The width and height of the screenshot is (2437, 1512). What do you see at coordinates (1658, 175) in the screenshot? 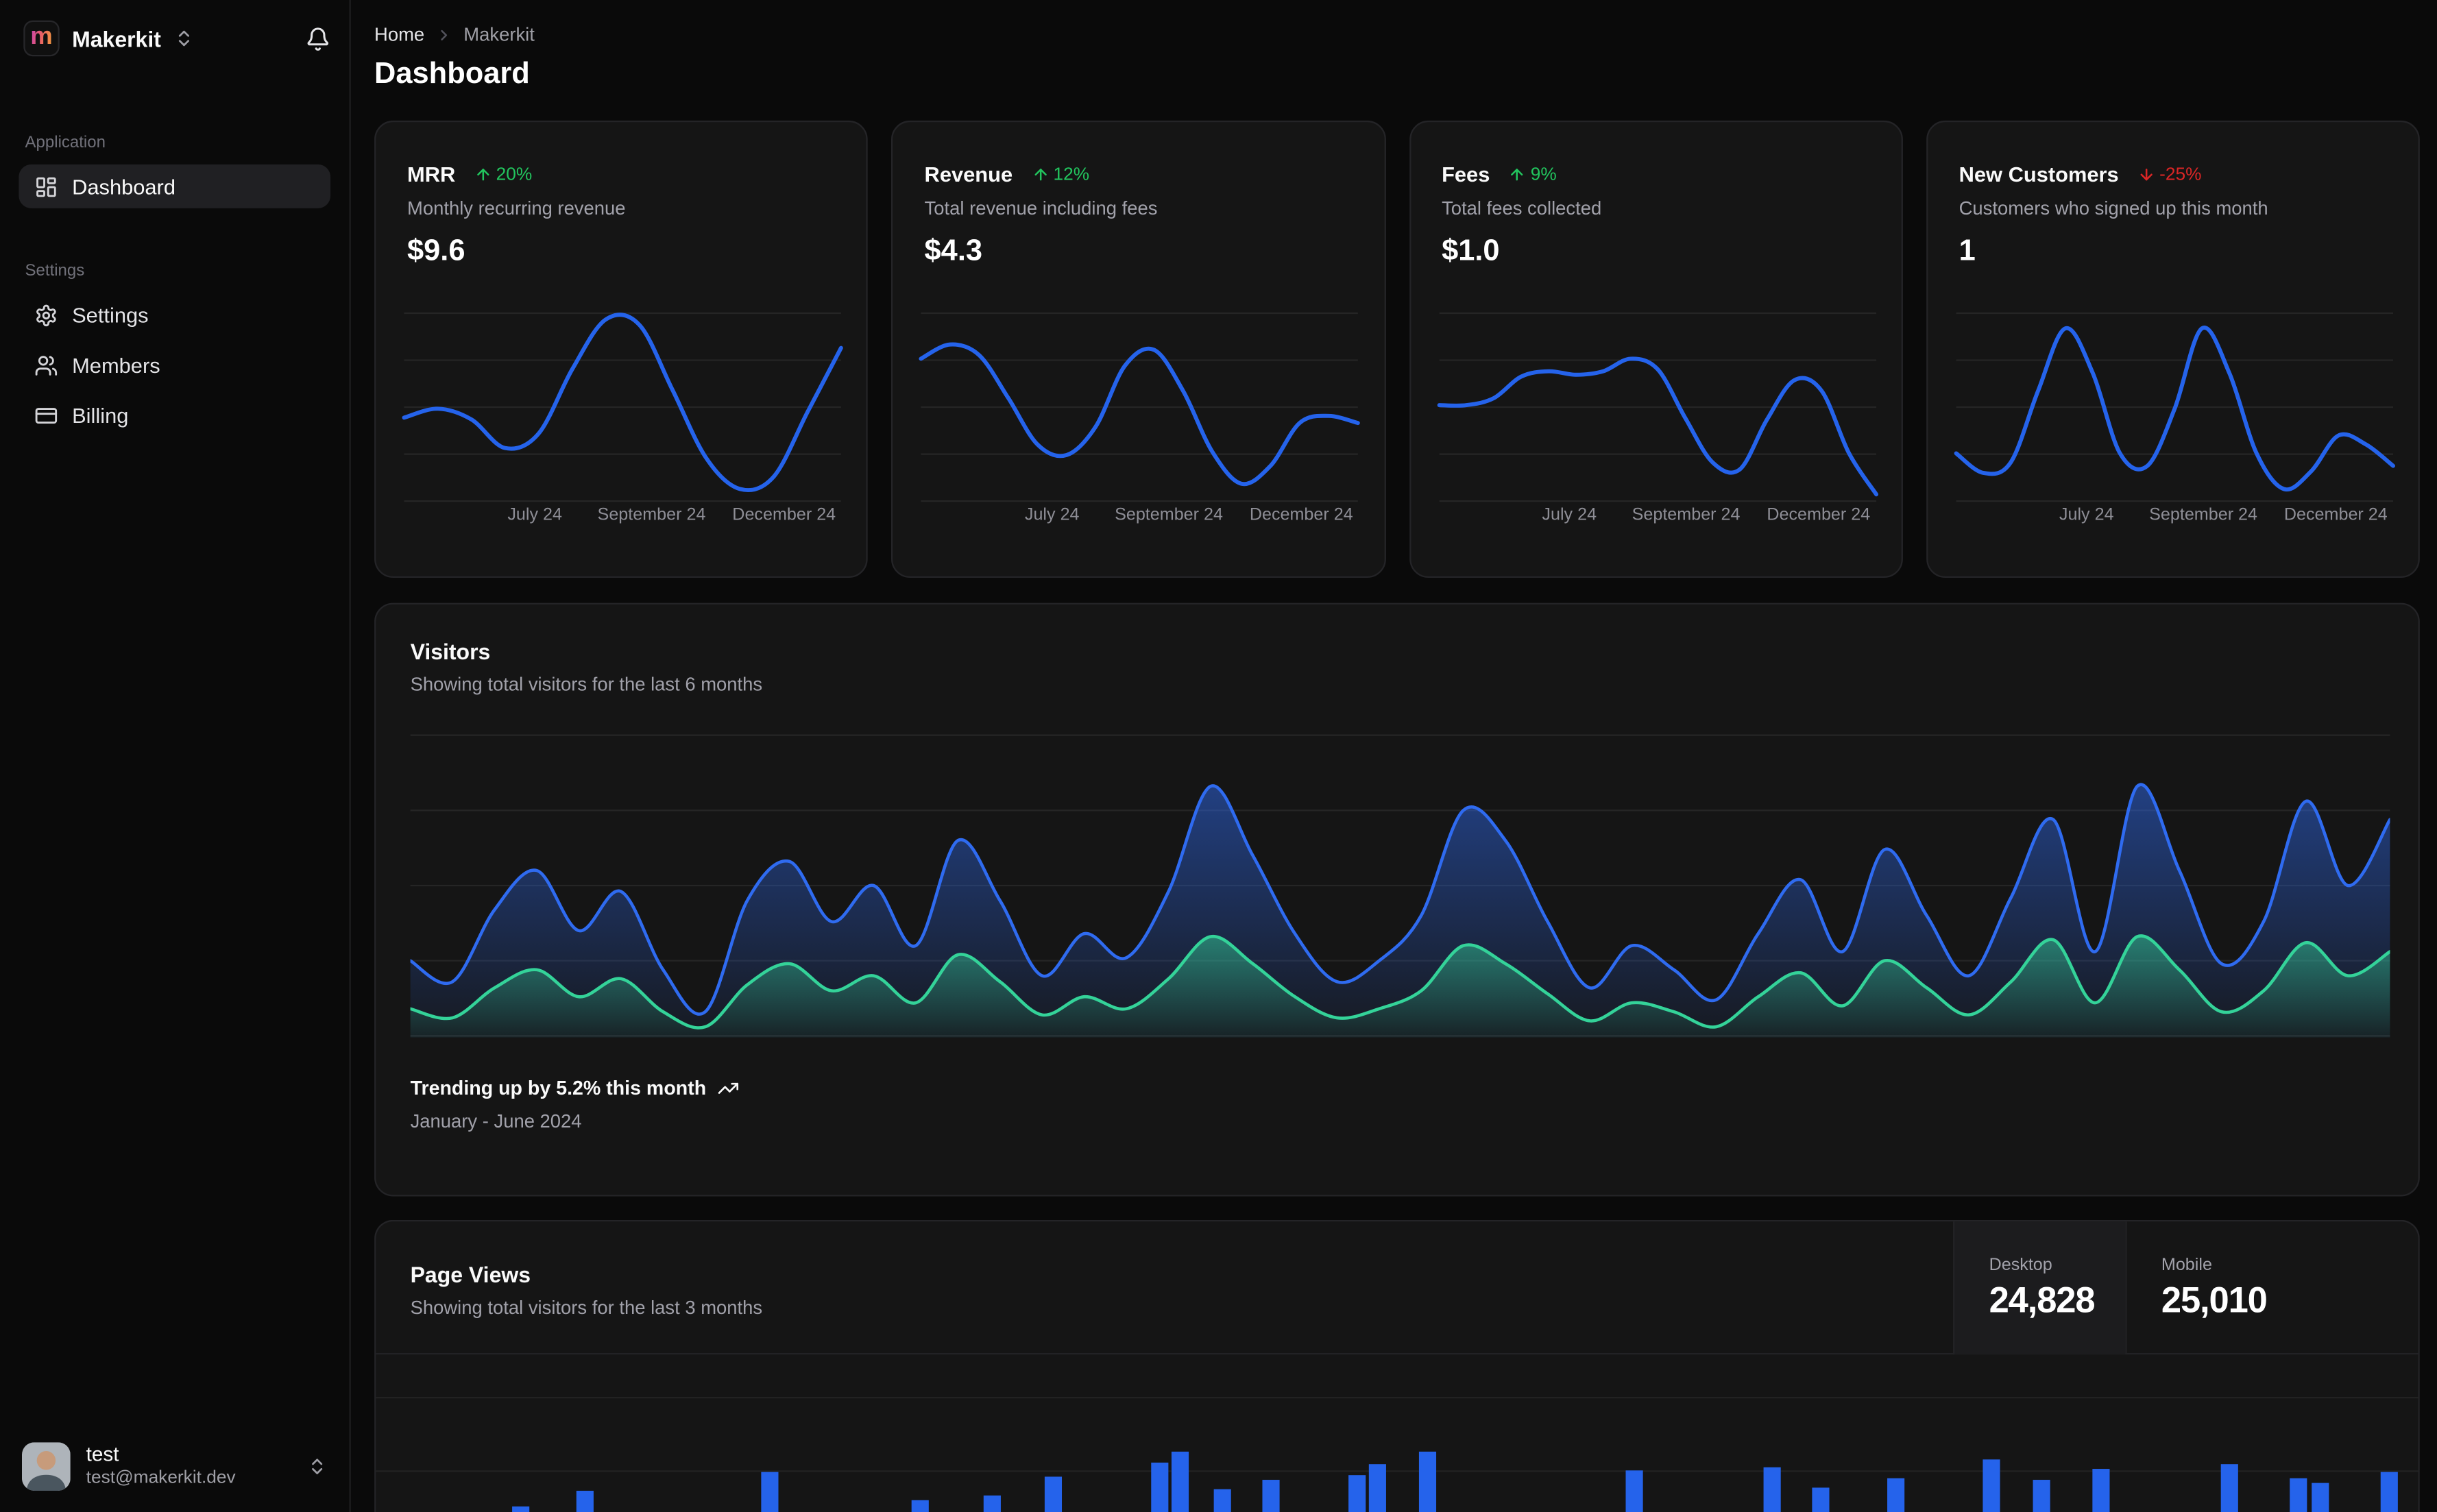
I see `stat-head: Fees 9%` at bounding box center [1658, 175].